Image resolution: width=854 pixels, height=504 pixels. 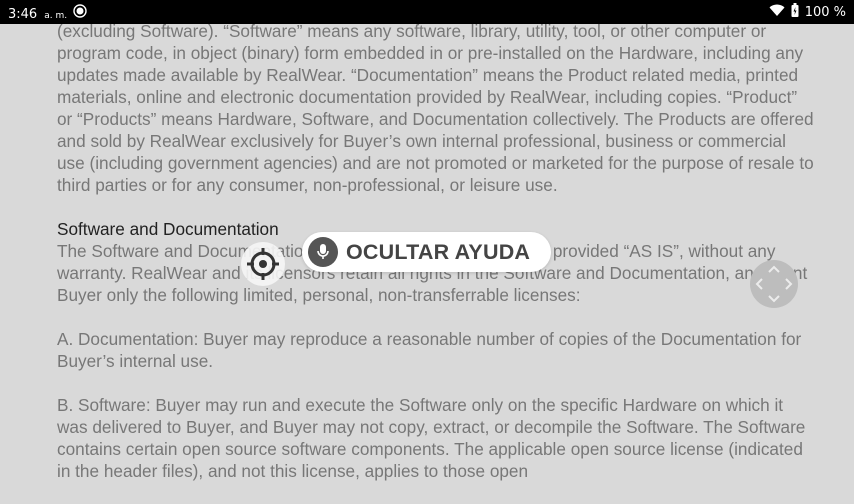 What do you see at coordinates (23, 14) in the screenshot?
I see `clock-time: 3:46` at bounding box center [23, 14].